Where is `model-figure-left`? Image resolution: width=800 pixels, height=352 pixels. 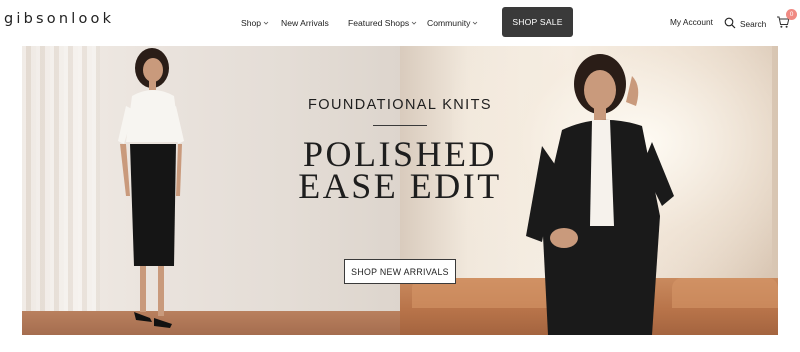 model-figure-left is located at coordinates (151, 188).